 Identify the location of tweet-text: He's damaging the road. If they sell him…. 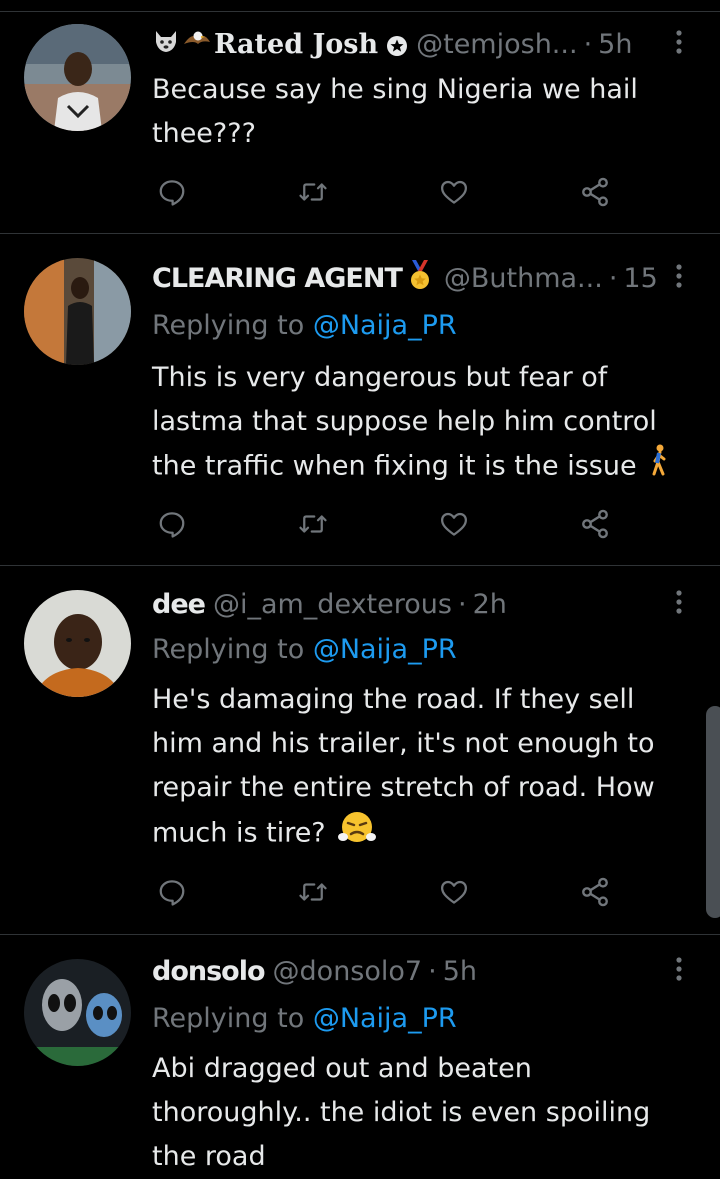
(403, 766).